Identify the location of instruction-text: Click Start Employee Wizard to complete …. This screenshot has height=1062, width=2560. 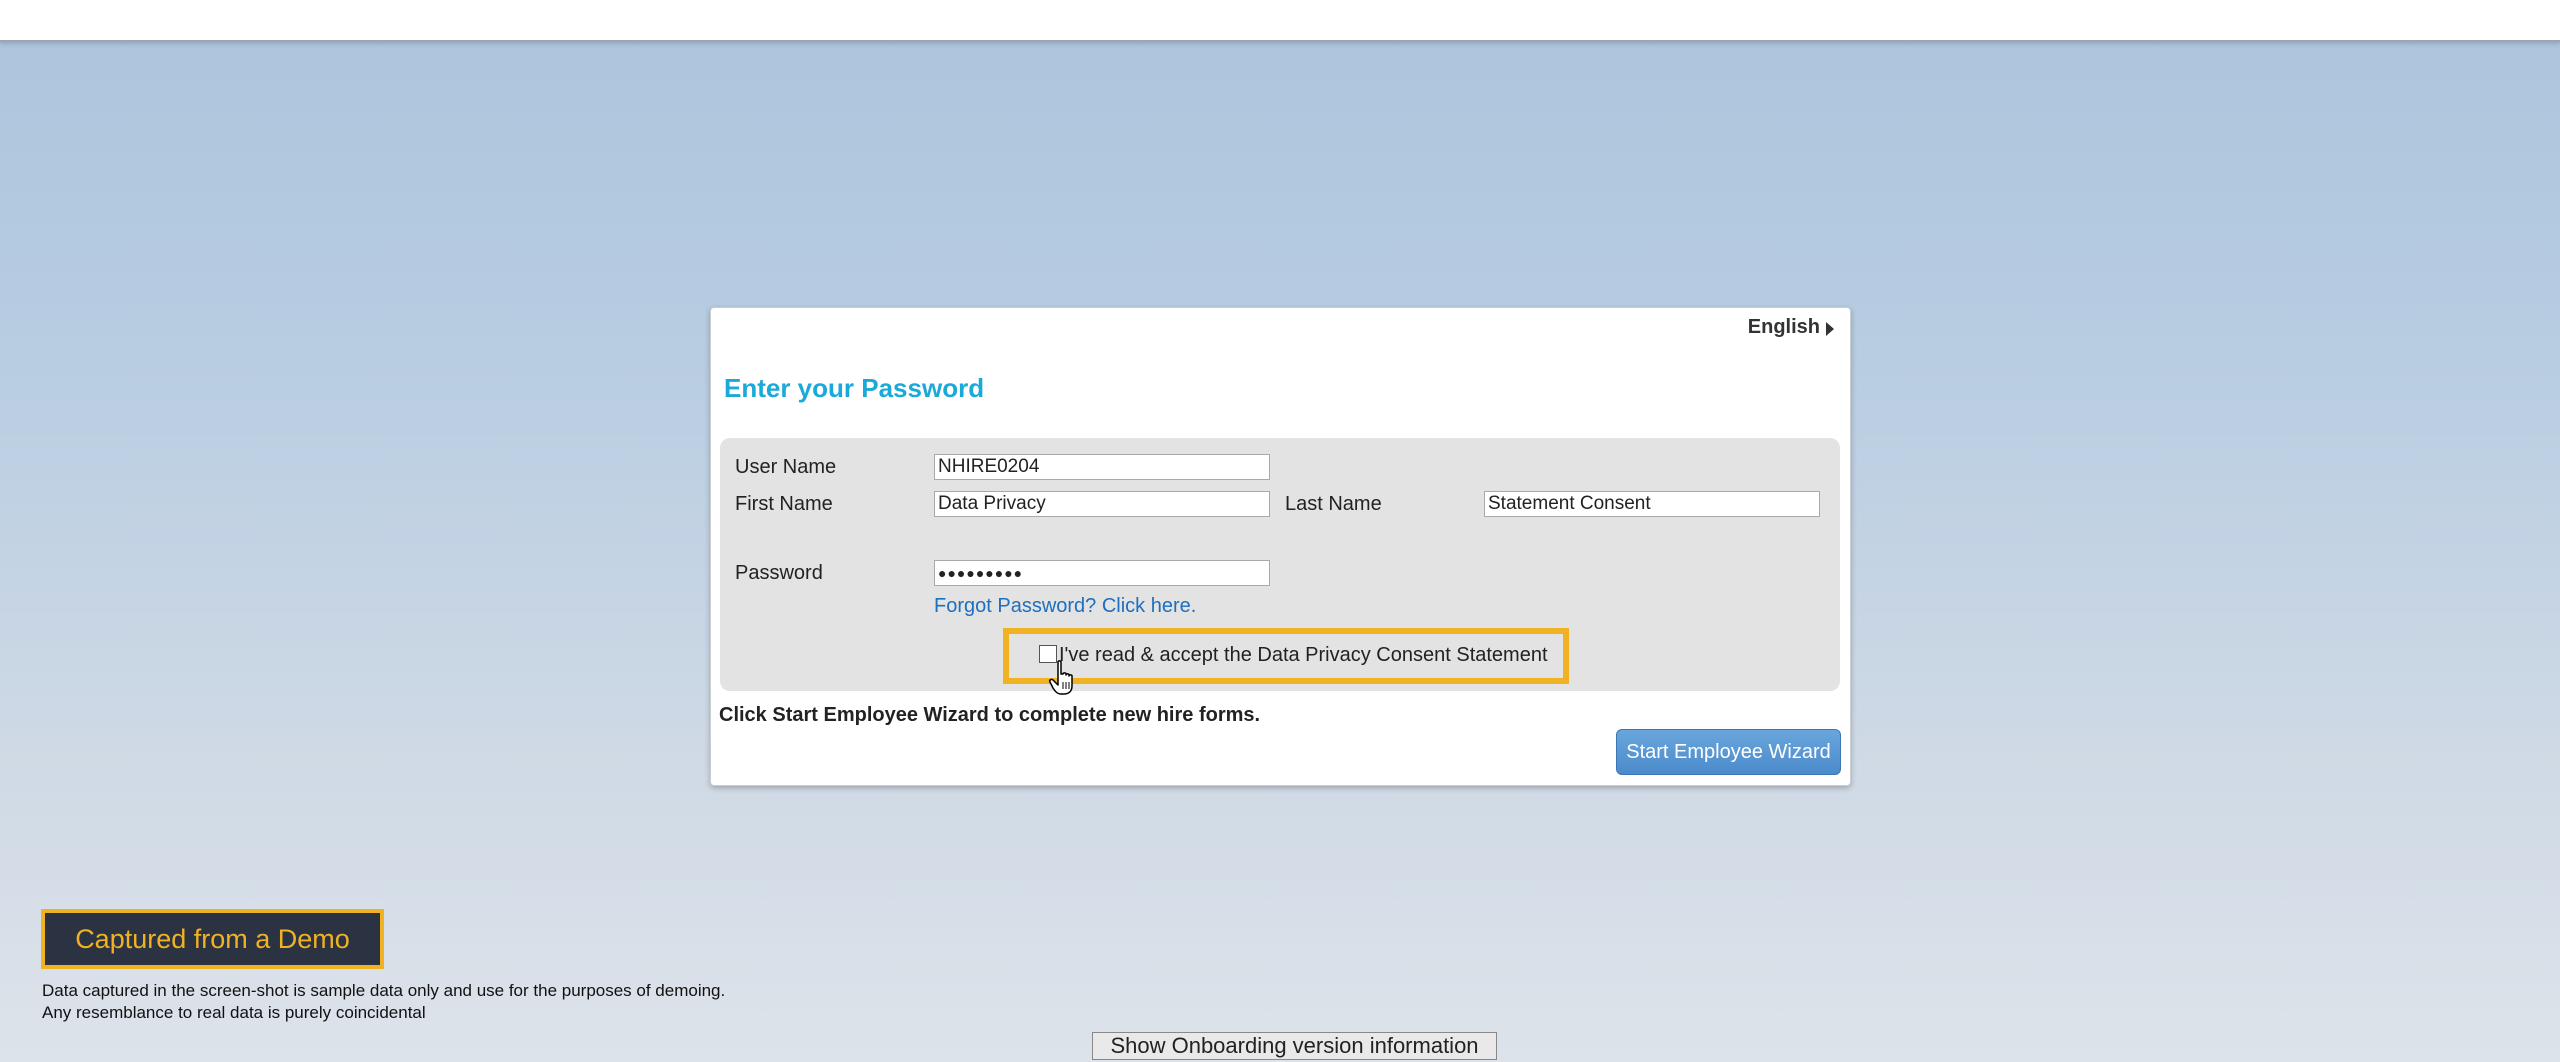
(990, 715).